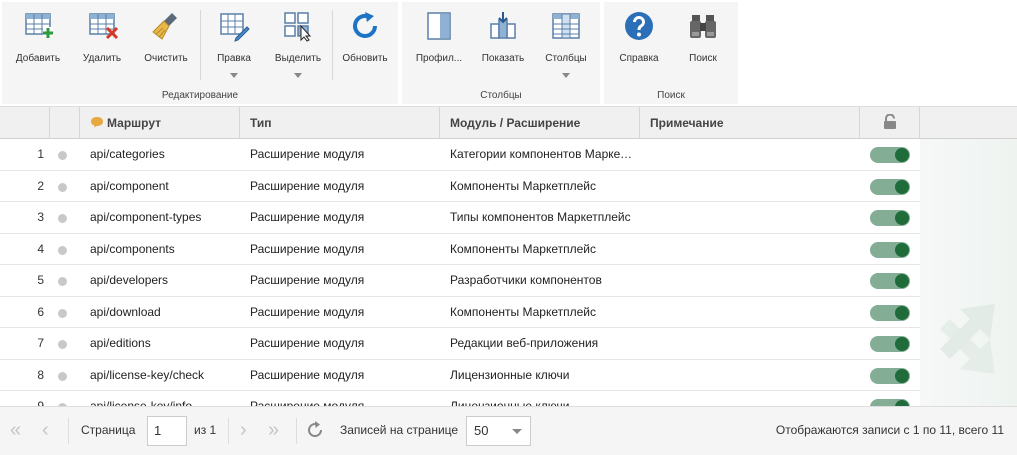 This screenshot has width=1017, height=455. Describe the element at coordinates (566, 44) in the screenshot. I see `columns-button: Столбцы` at that location.